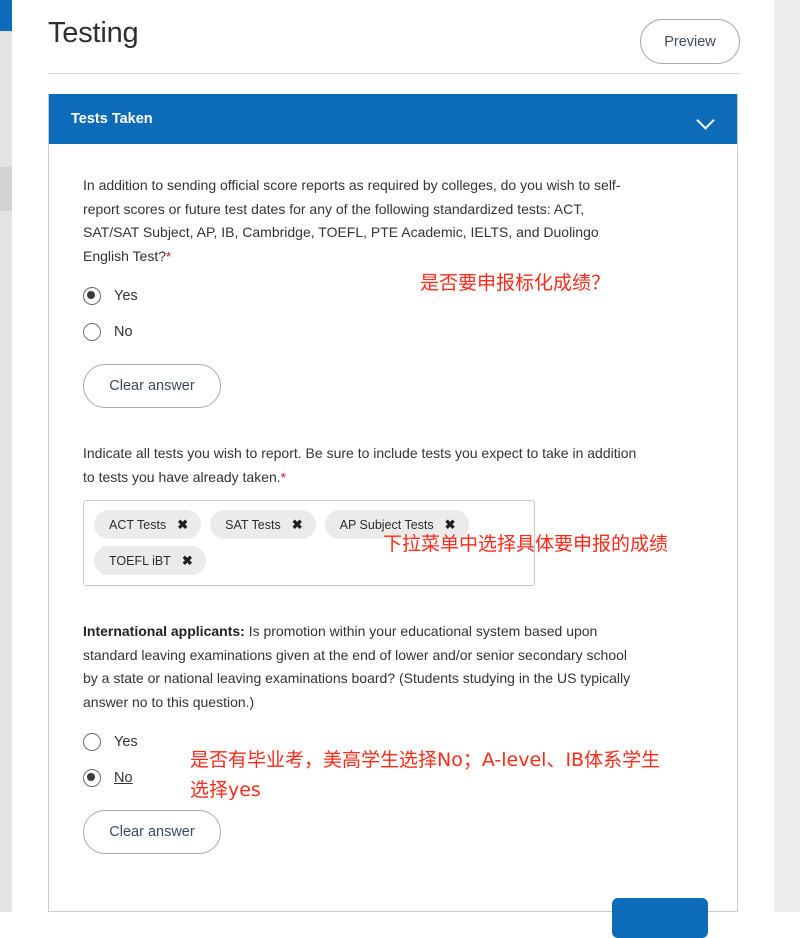 This screenshot has height=938, width=800. Describe the element at coordinates (393, 119) in the screenshot. I see `tests-taken-card-header: Tests Taken` at that location.